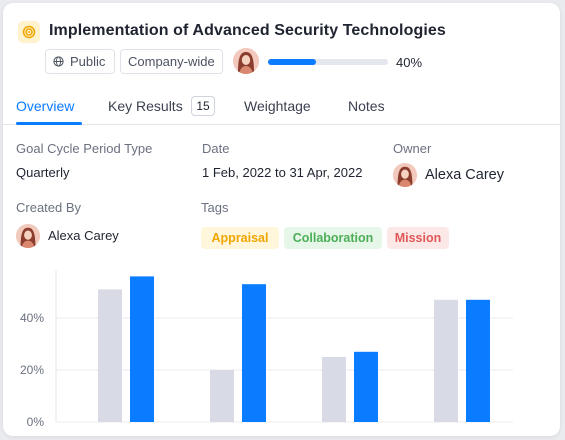 Image resolution: width=565 pixels, height=440 pixels. What do you see at coordinates (32, 370) in the screenshot?
I see `y-tick-label: 20%` at bounding box center [32, 370].